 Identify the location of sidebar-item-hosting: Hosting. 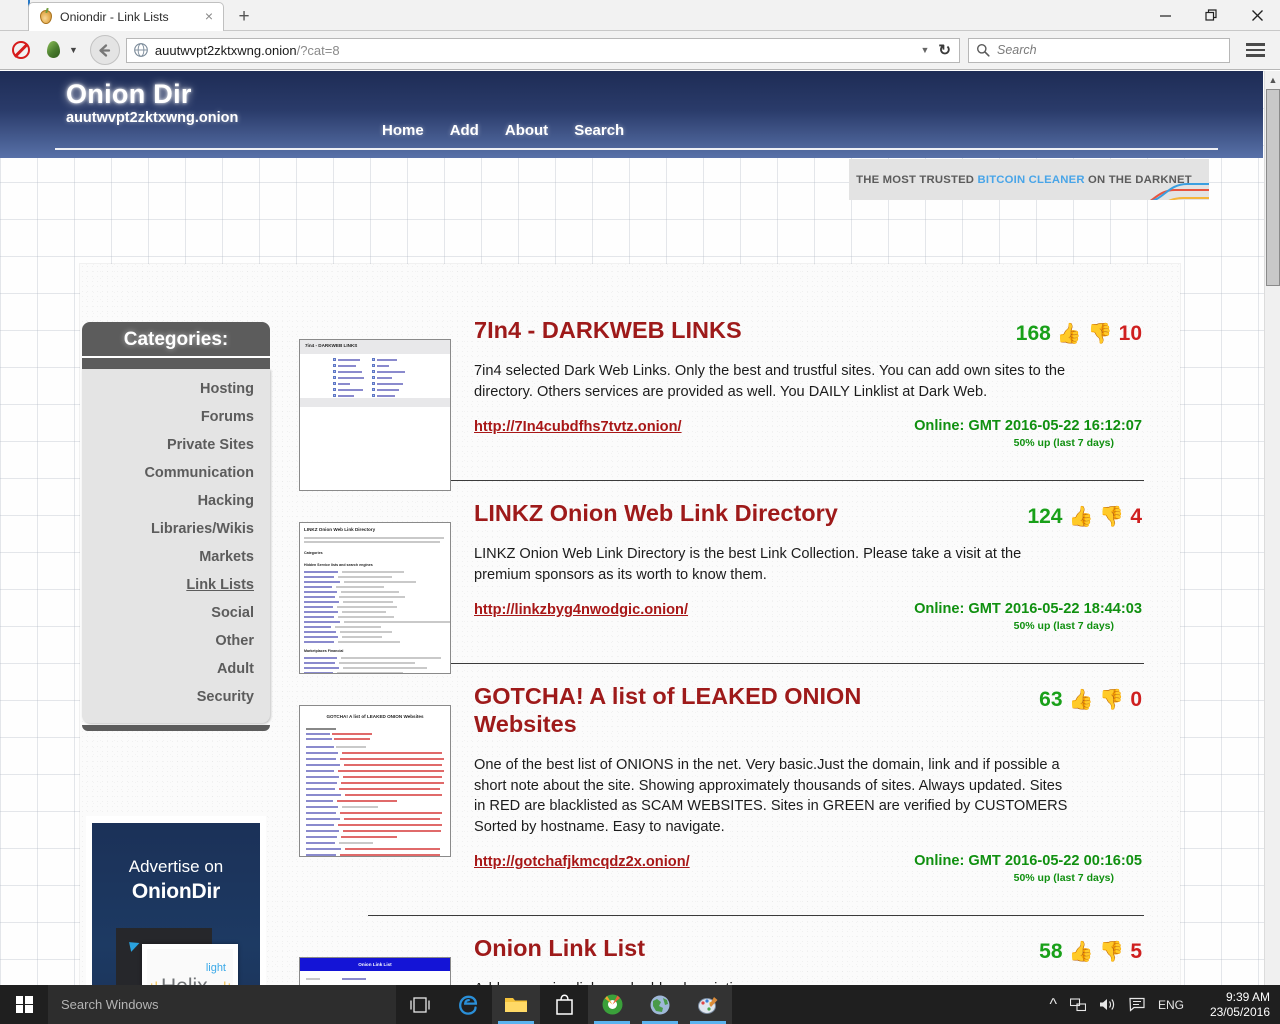
(168, 389).